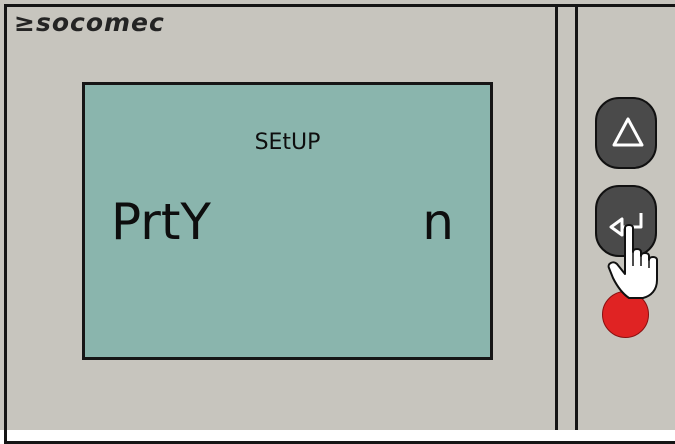 This screenshot has width=675, height=444. Describe the element at coordinates (161, 222) in the screenshot. I see `lcd-parameter-label: PrtY` at that location.